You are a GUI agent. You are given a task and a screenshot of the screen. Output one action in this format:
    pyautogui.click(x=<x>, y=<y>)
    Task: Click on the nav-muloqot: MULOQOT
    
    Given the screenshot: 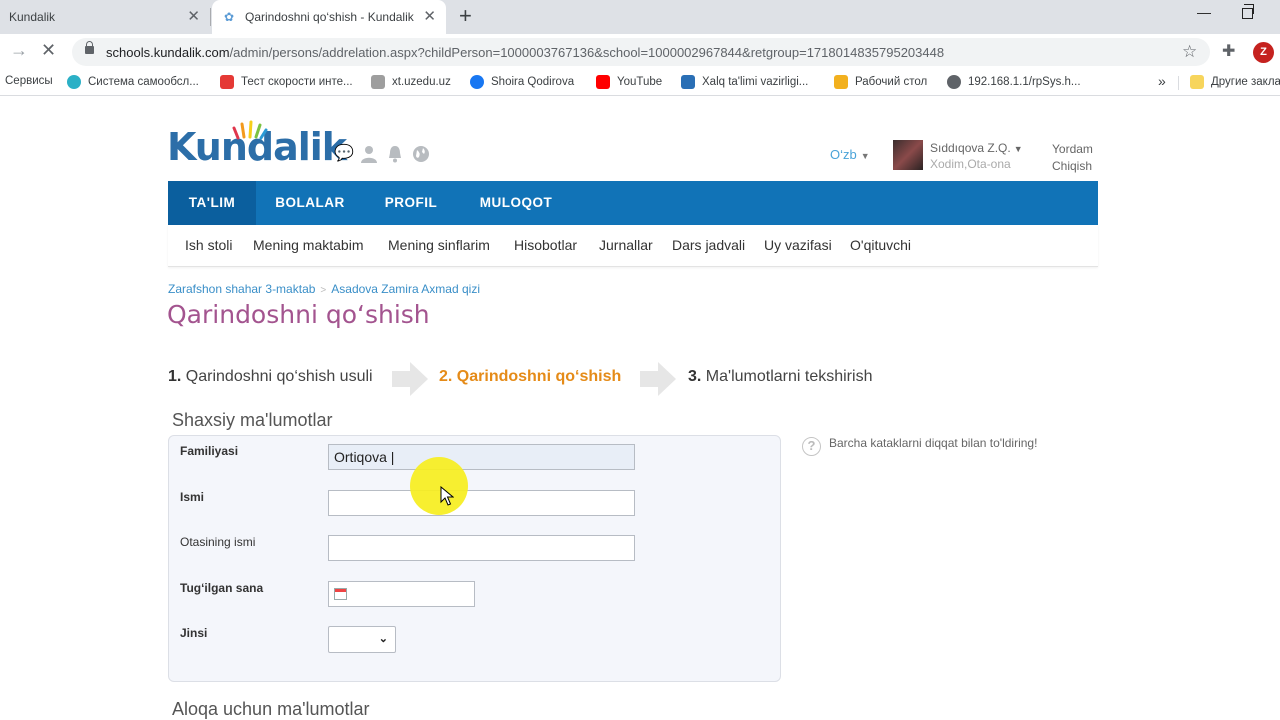 What is the action you would take?
    pyautogui.click(x=516, y=203)
    